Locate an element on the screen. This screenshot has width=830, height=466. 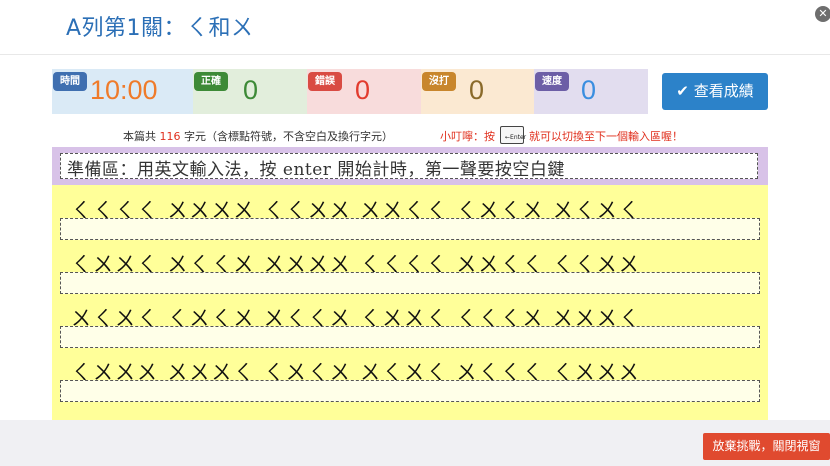
stat-speed-value: 0 is located at coordinates (589, 90).